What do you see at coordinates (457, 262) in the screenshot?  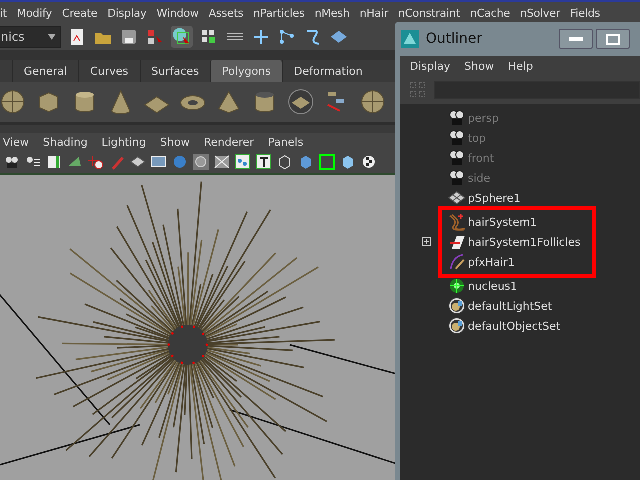 I see `brush-stroke-icon` at bounding box center [457, 262].